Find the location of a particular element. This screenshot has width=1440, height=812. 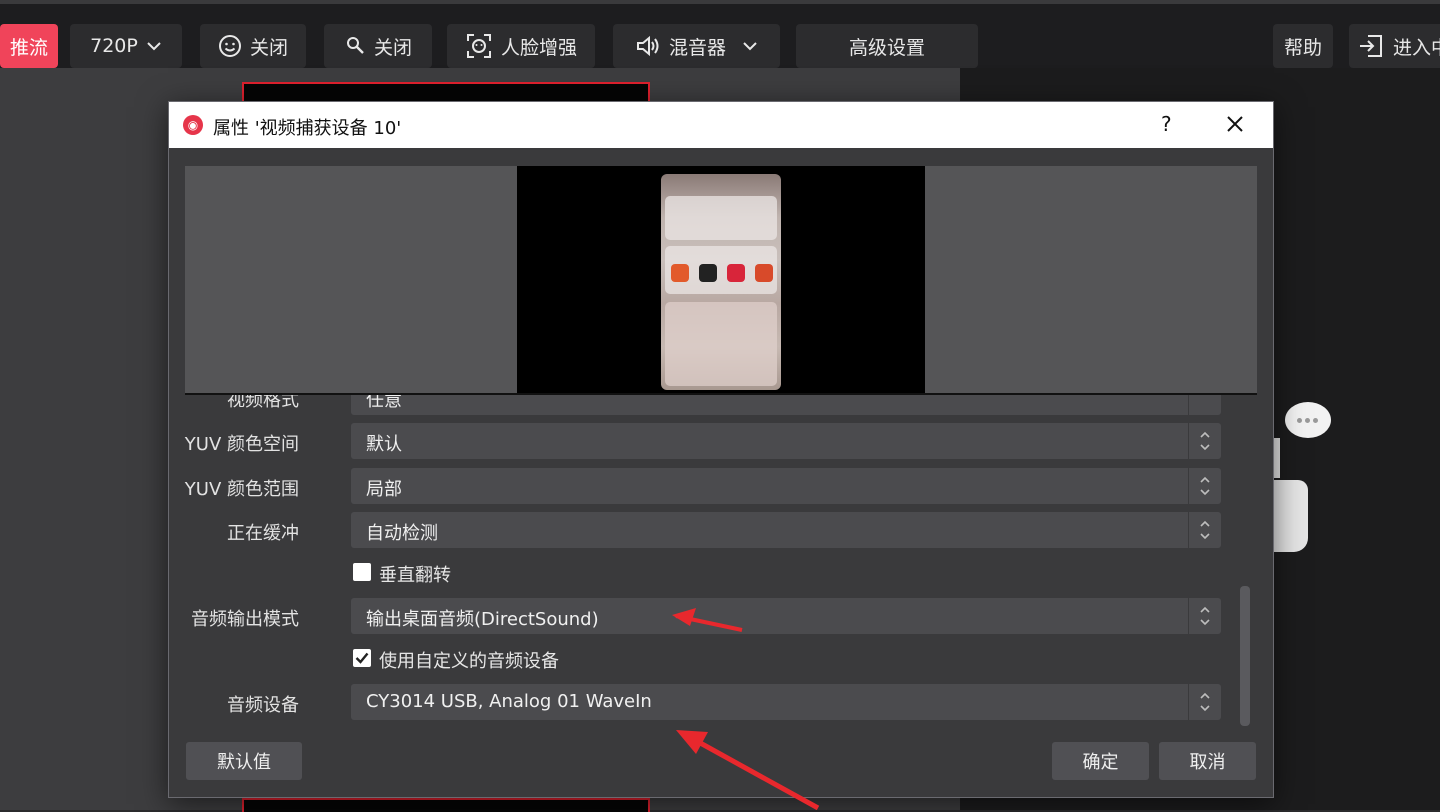

defaults-button-label: 默认值 is located at coordinates (244, 762).